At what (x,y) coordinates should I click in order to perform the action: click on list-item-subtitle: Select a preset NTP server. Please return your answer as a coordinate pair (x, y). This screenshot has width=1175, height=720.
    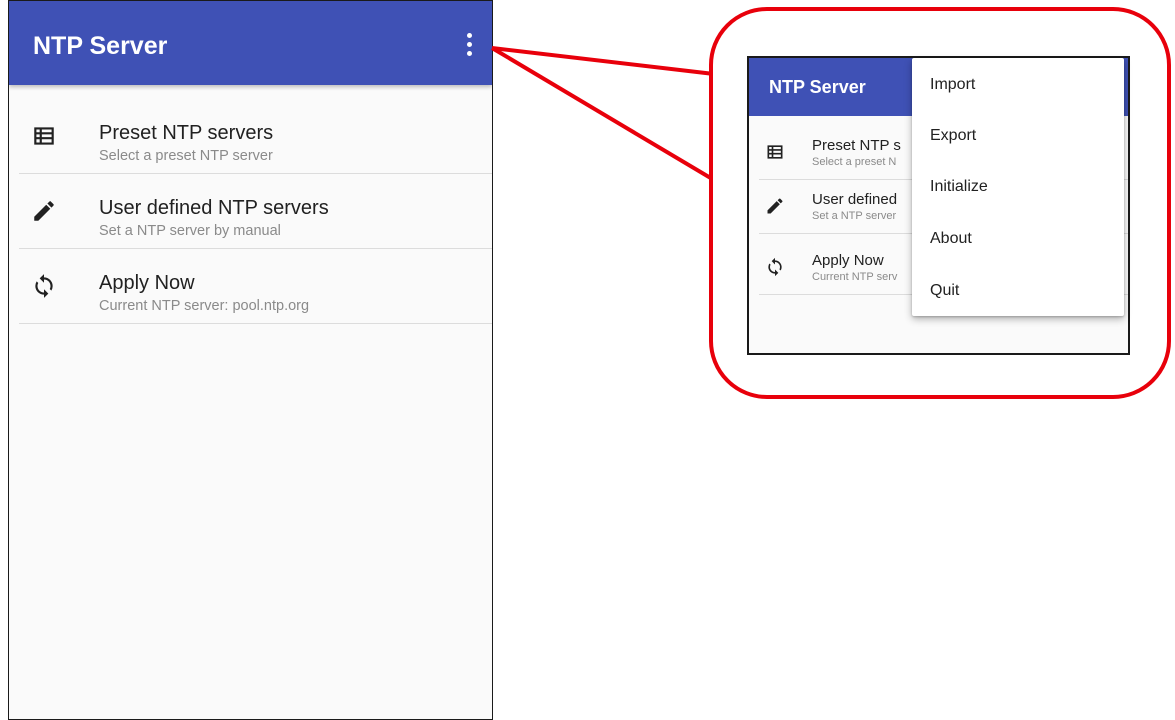
    Looking at the image, I should click on (186, 156).